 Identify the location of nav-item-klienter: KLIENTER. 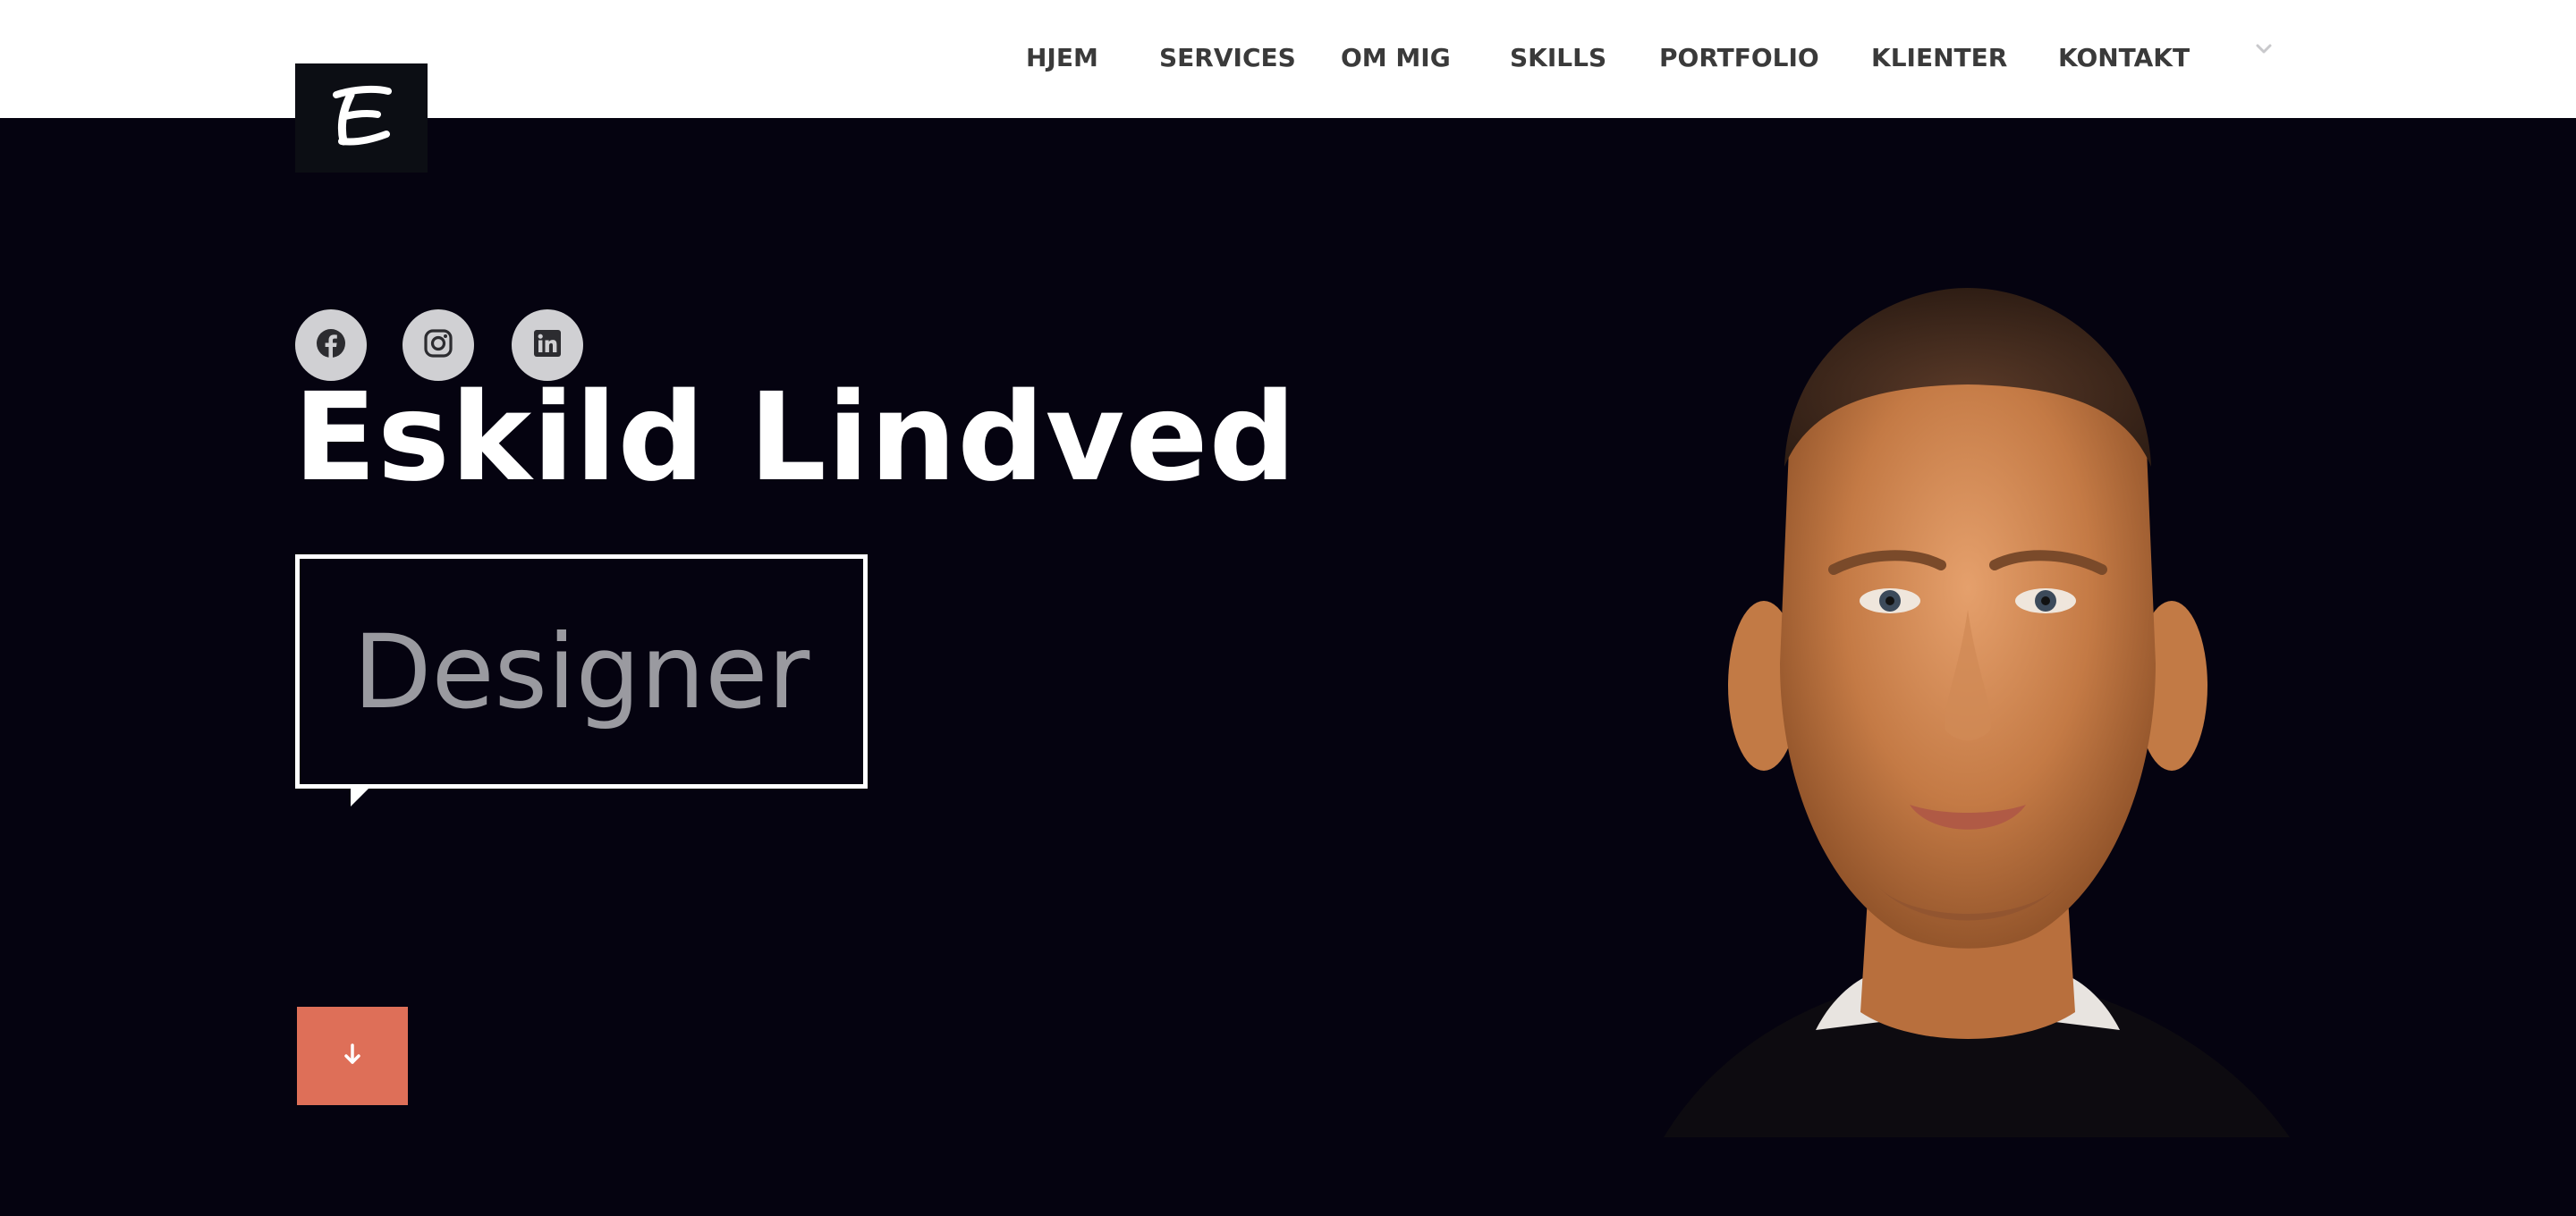
(1939, 58).